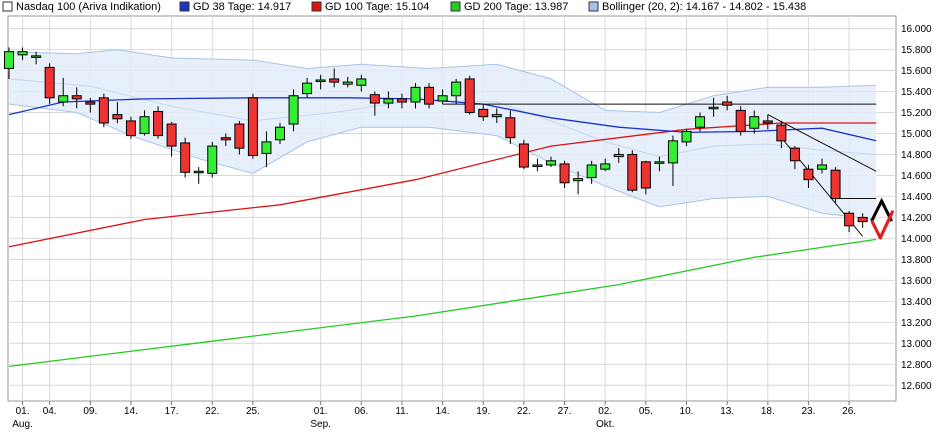 The image size is (940, 435). I want to click on x-tick-month-label: Sep., so click(320, 424).